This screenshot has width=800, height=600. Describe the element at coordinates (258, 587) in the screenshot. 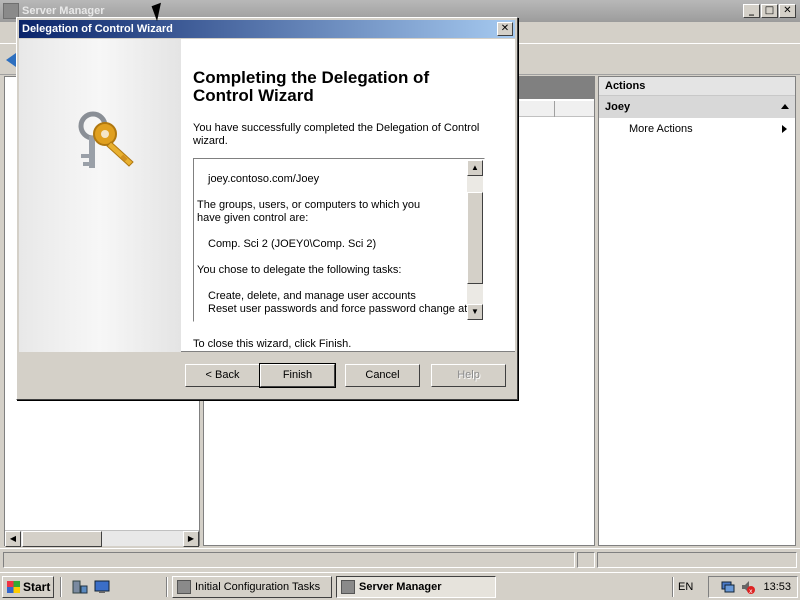

I see `task-label: Initial Configuration Tasks` at that location.